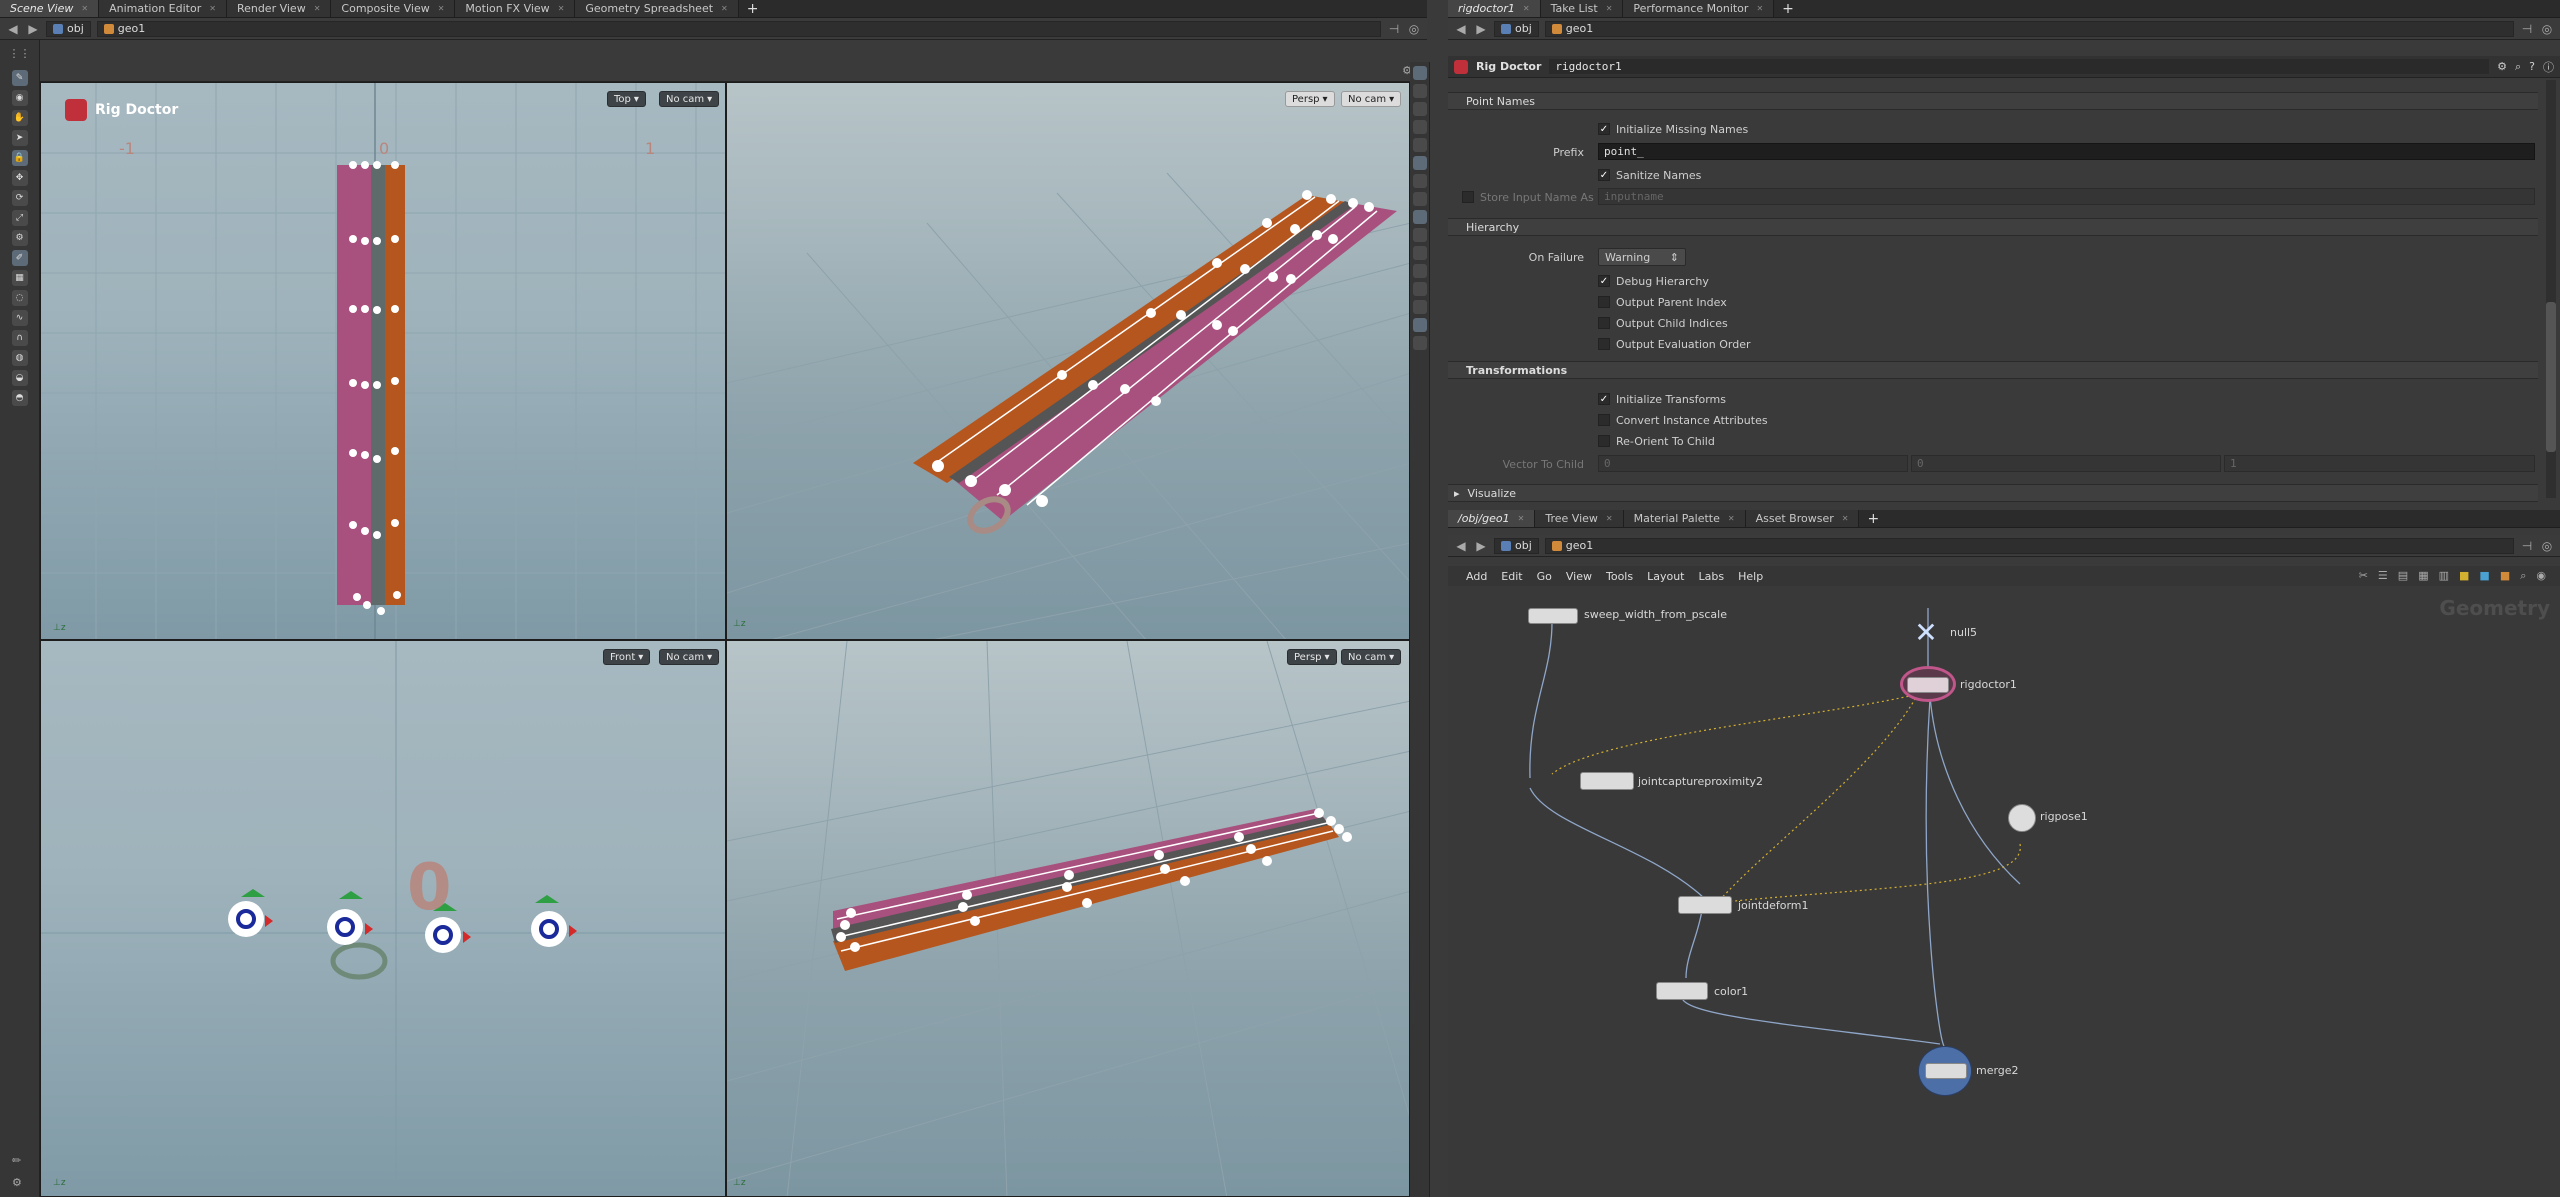 Image resolution: width=2560 pixels, height=1197 pixels. I want to click on lock-icon: 🔒, so click(19, 158).